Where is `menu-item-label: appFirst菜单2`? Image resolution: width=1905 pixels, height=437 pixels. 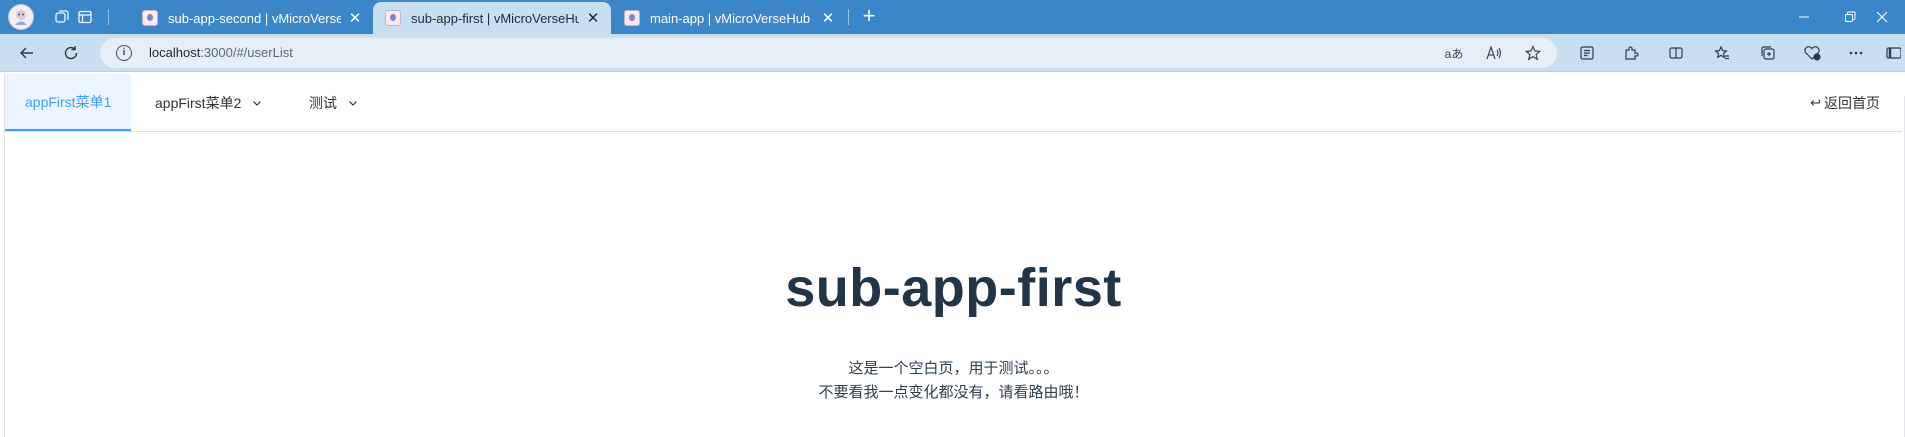
menu-item-label: appFirst菜单2 is located at coordinates (198, 102).